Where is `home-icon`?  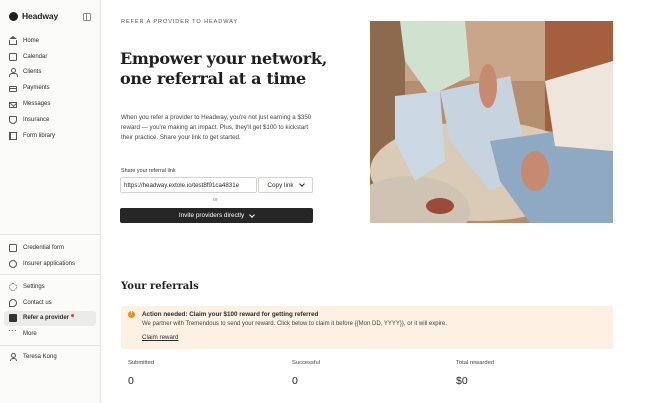
home-icon is located at coordinates (13, 40).